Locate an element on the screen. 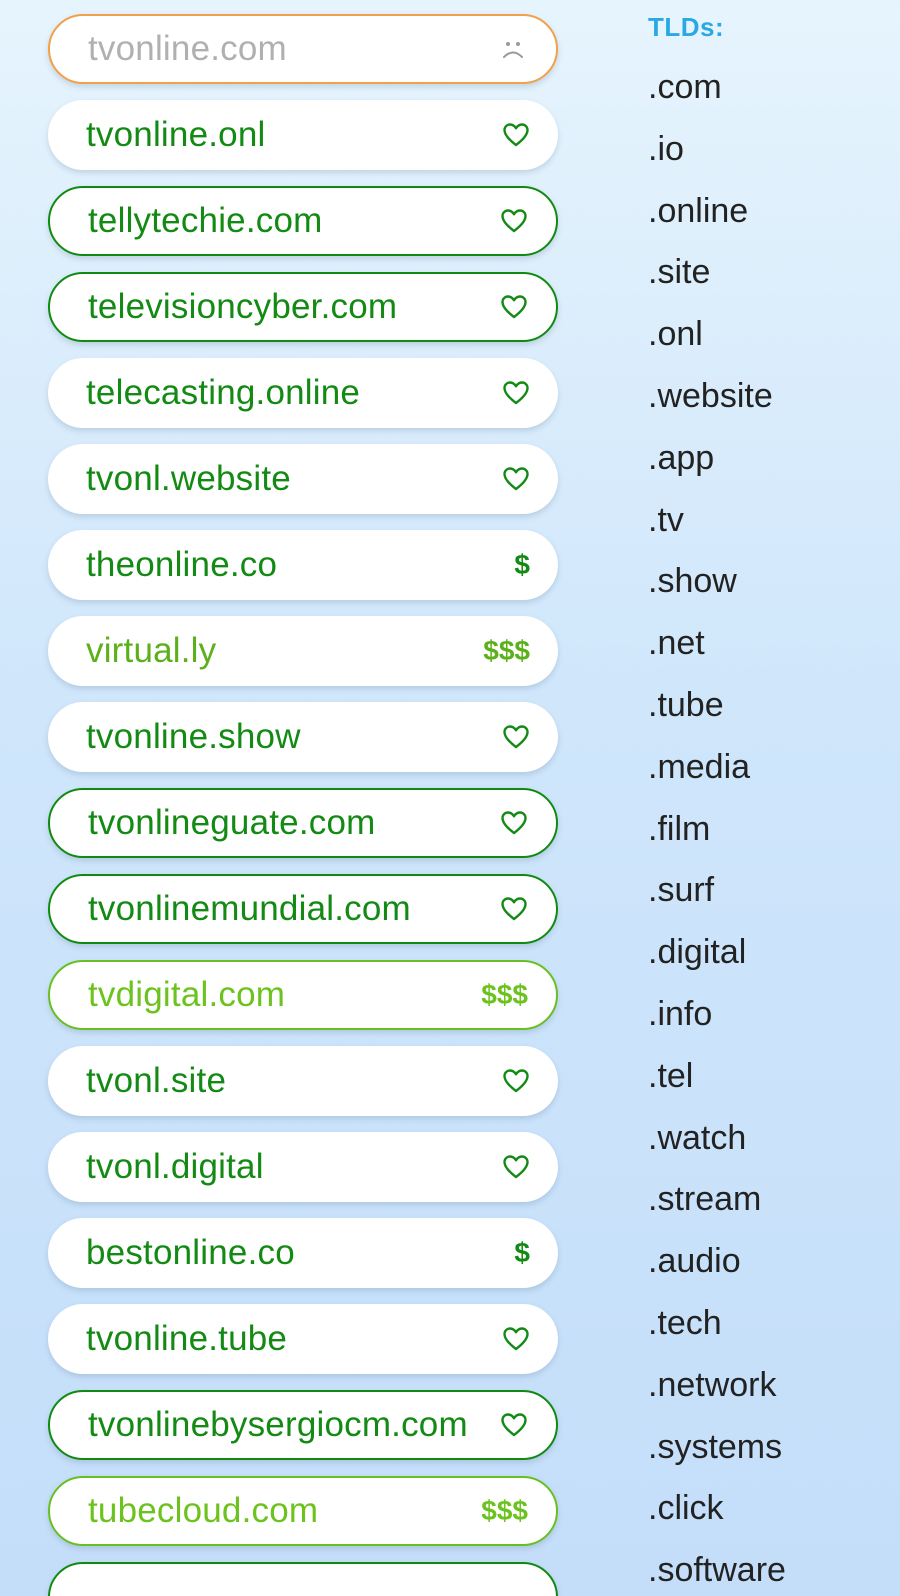 Image resolution: width=900 pixels, height=1596 pixels. domain-suggestion: tvonline.com is located at coordinates (303, 49).